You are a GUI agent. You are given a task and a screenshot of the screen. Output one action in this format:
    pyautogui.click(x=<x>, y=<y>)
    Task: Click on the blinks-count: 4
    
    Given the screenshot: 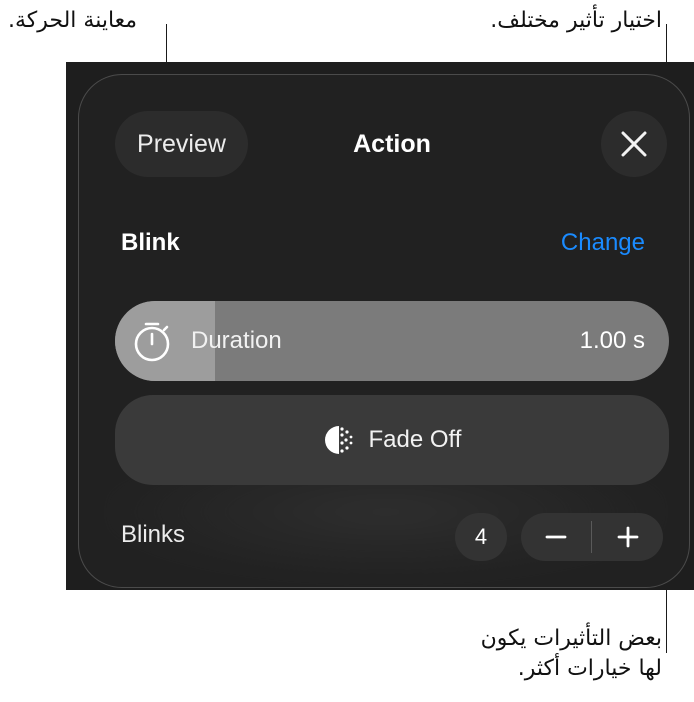 What is the action you would take?
    pyautogui.click(x=481, y=537)
    